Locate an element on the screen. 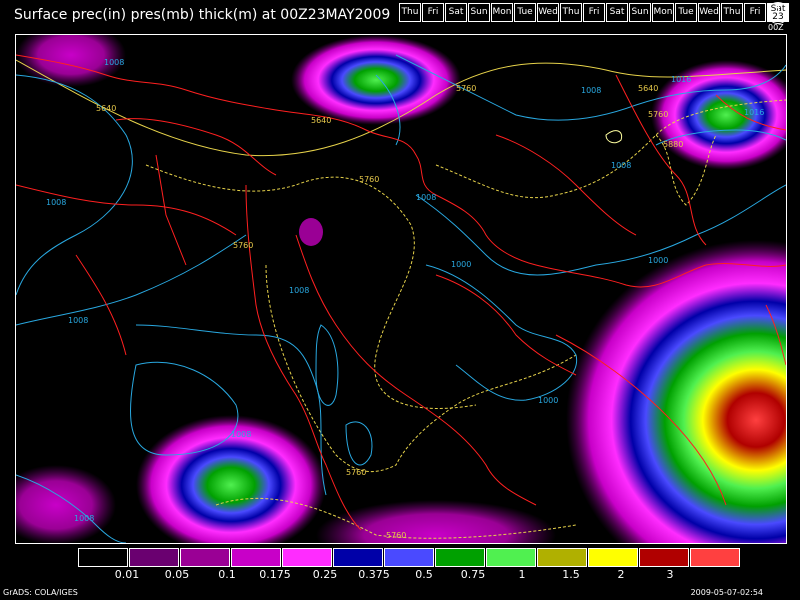  clock-icon is located at coordinates (778, 13).